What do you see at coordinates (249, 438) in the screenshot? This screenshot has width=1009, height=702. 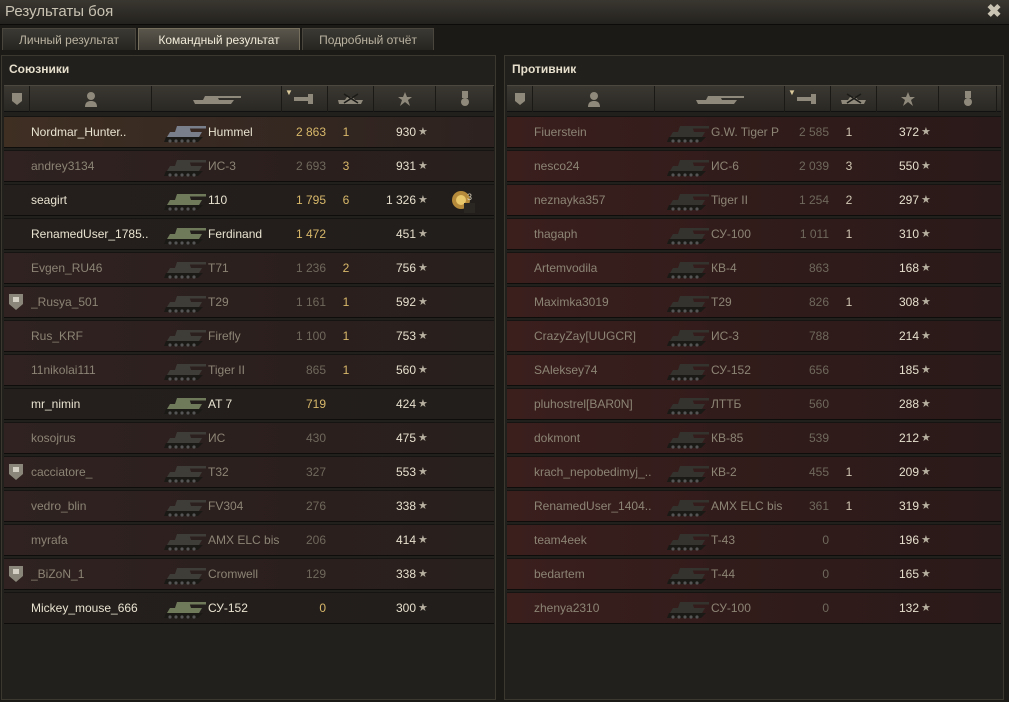 I see `player-row: kosojrus ИС 430 475 ★` at bounding box center [249, 438].